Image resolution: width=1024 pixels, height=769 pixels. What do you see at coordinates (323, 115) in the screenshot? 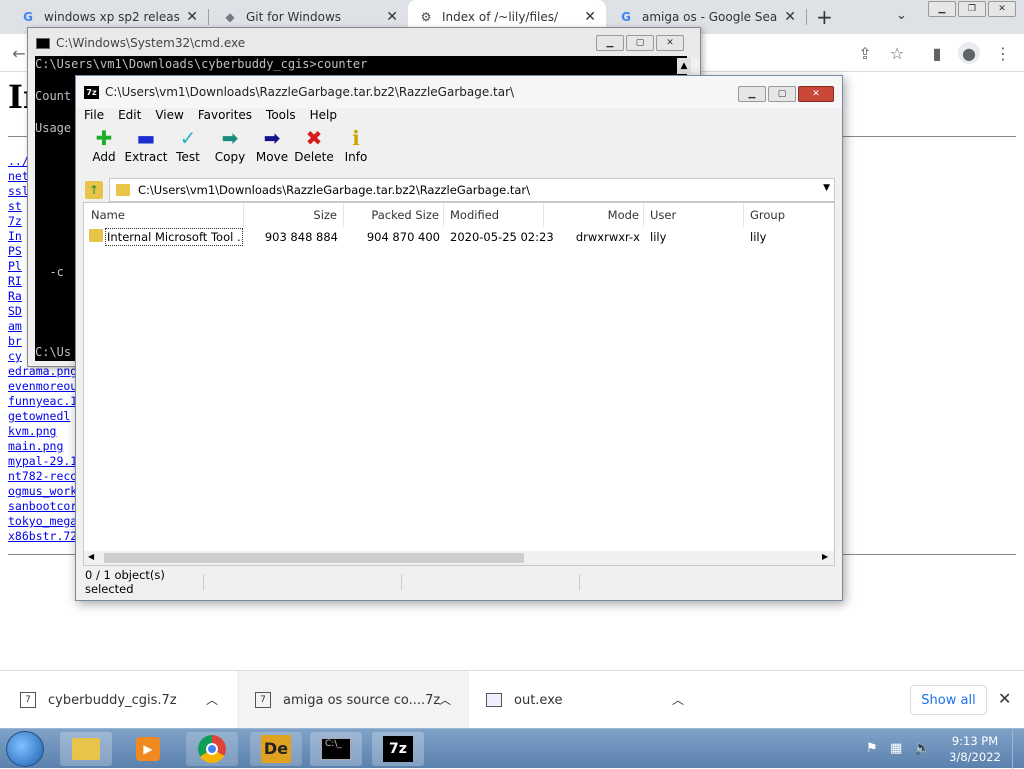
I see `menu-help: Help` at bounding box center [323, 115].